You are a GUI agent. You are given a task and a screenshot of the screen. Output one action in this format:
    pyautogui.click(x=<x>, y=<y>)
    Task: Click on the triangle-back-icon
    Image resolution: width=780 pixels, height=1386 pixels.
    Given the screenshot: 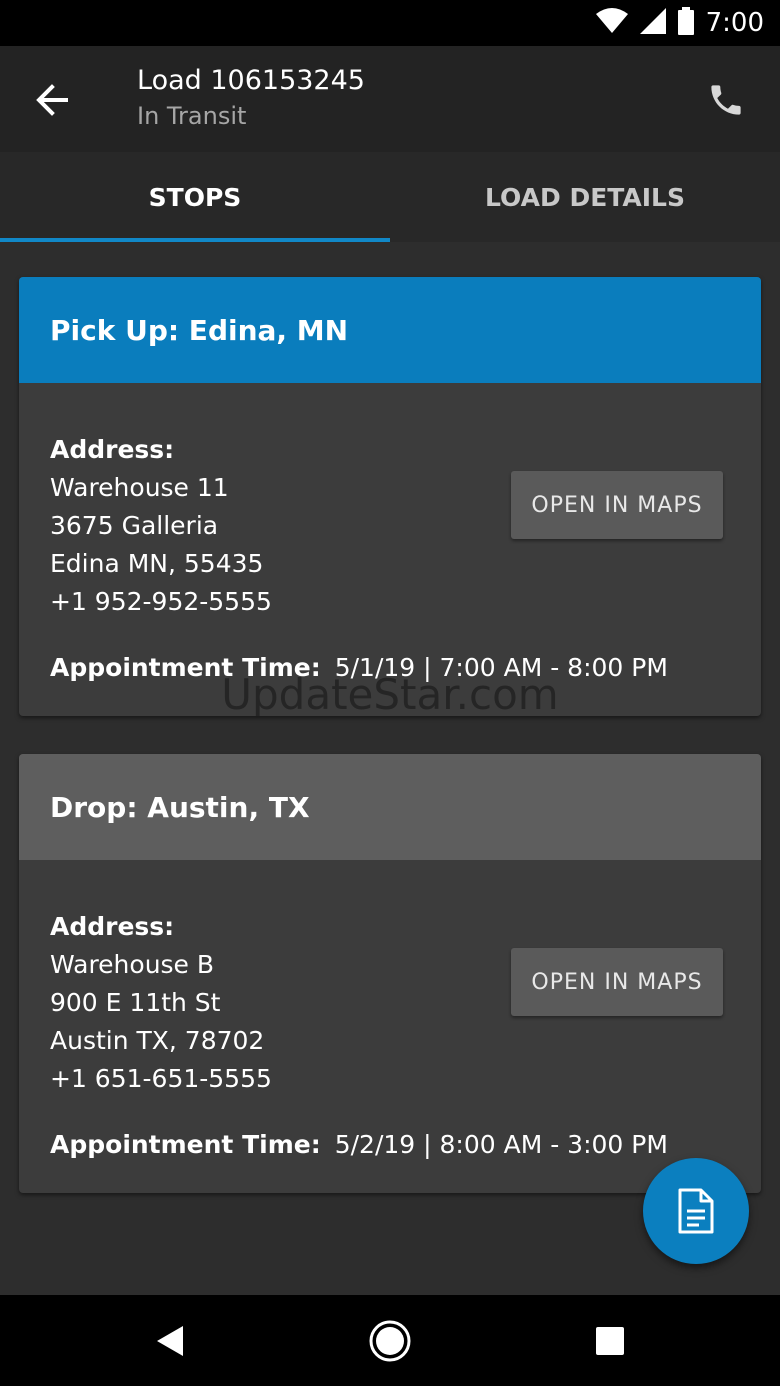 What is the action you would take?
    pyautogui.click(x=170, y=1341)
    